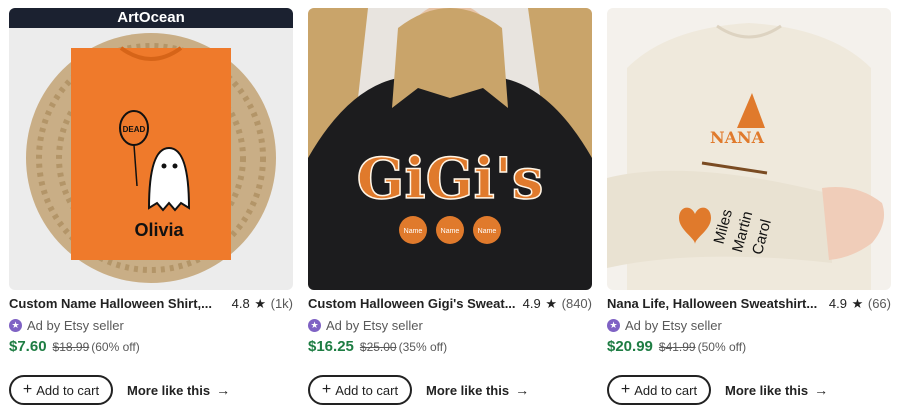 This screenshot has height=414, width=900. Describe the element at coordinates (134, 129) in the screenshot. I see `balloon-text: DEAD` at that location.